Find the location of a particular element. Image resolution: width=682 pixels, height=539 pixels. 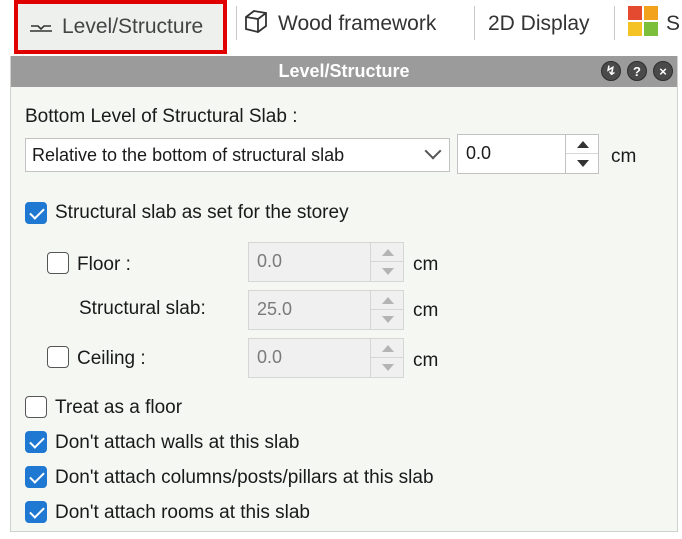

ceiling-input: 0.0 is located at coordinates (311, 358).